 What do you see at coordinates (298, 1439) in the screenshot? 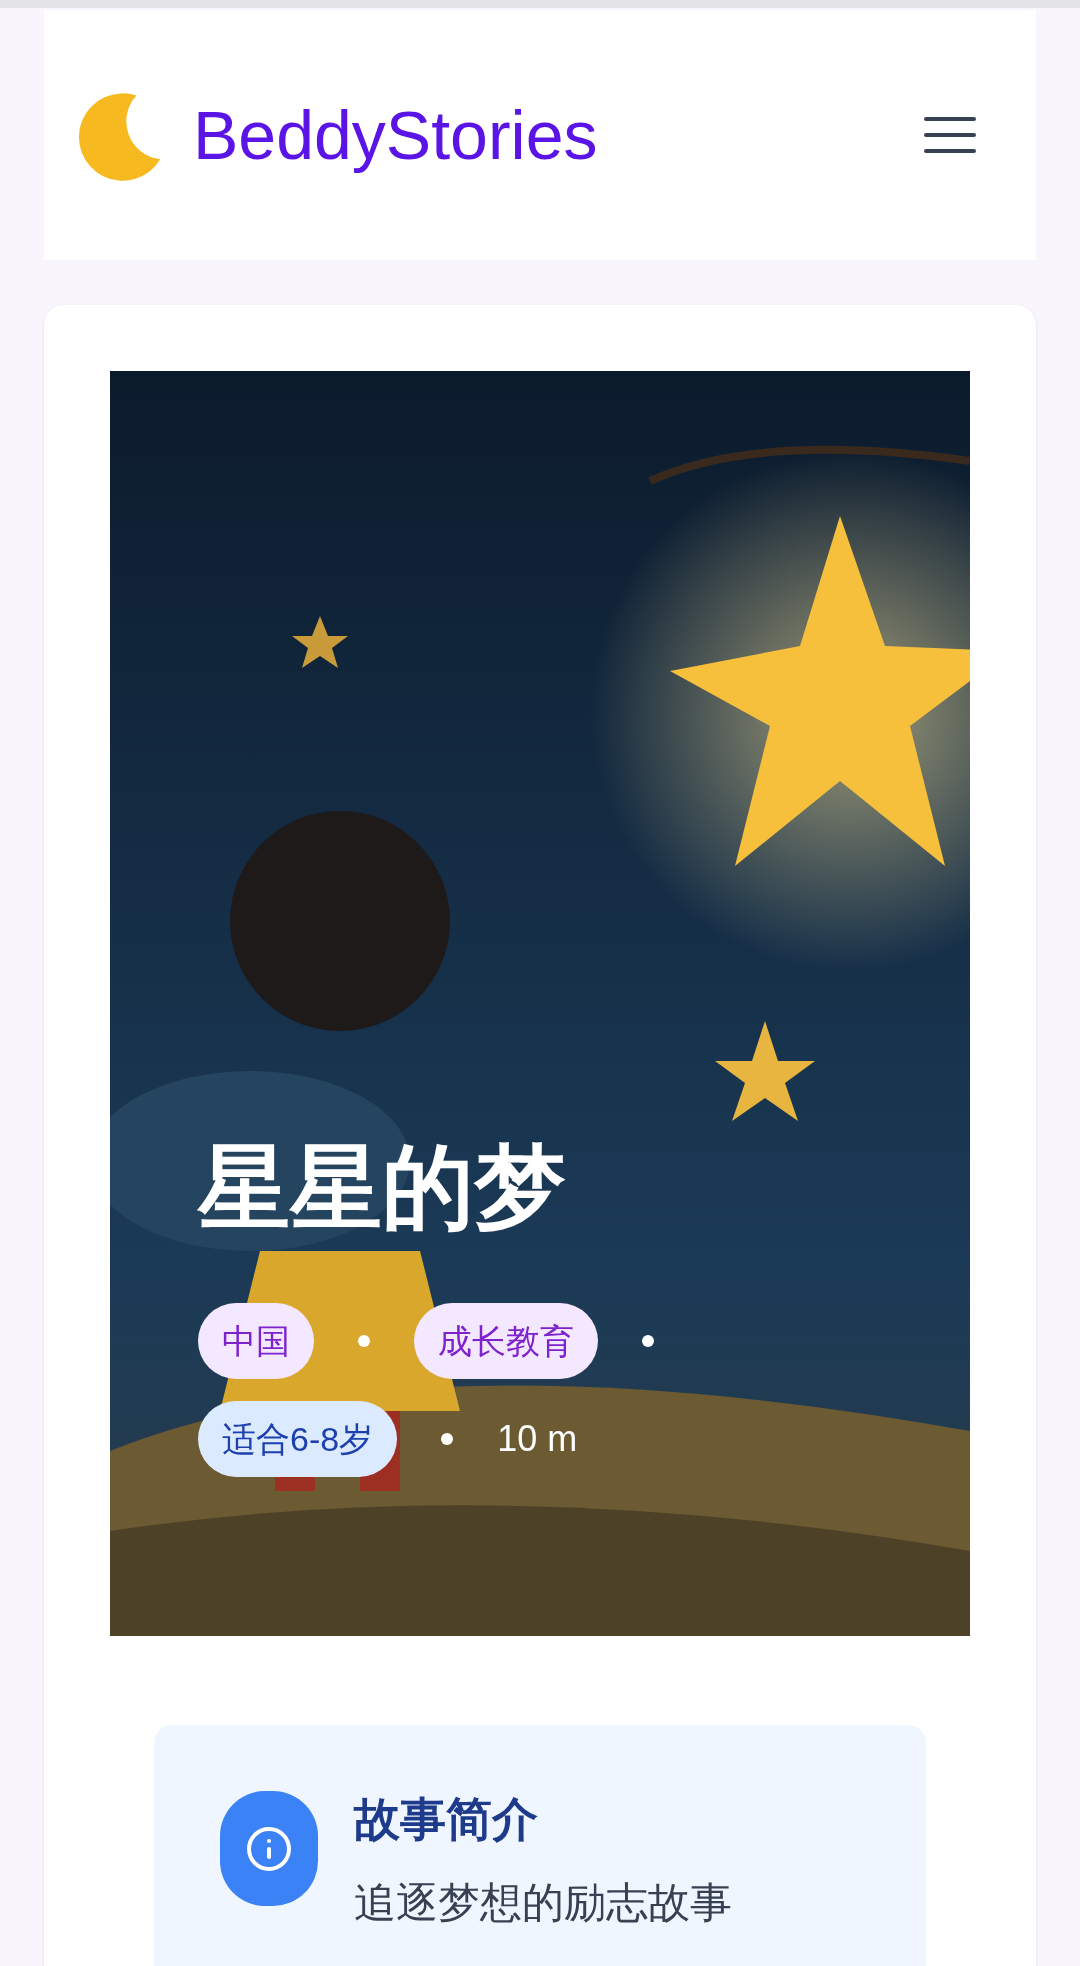
I see `tag-pill: 适合6-8岁` at bounding box center [298, 1439].